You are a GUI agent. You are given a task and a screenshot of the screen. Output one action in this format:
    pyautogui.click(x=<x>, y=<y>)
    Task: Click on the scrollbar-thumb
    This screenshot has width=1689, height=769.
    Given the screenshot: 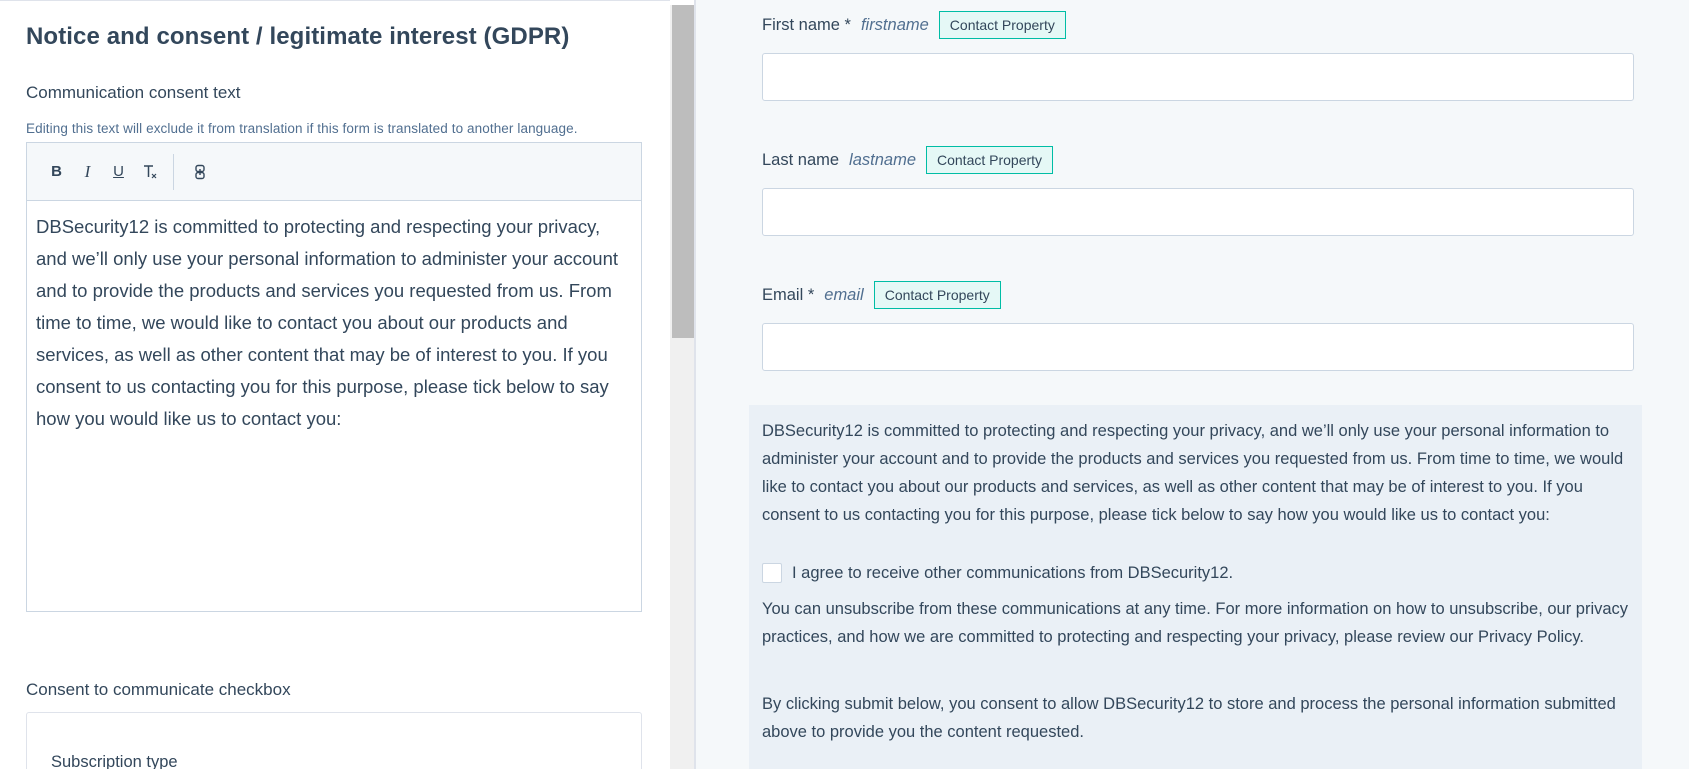 What is the action you would take?
    pyautogui.click(x=683, y=171)
    